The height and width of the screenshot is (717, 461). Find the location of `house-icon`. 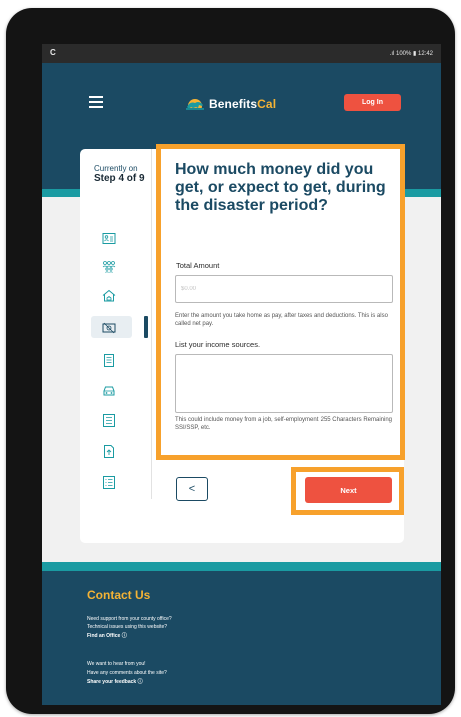

house-icon is located at coordinates (109, 295).